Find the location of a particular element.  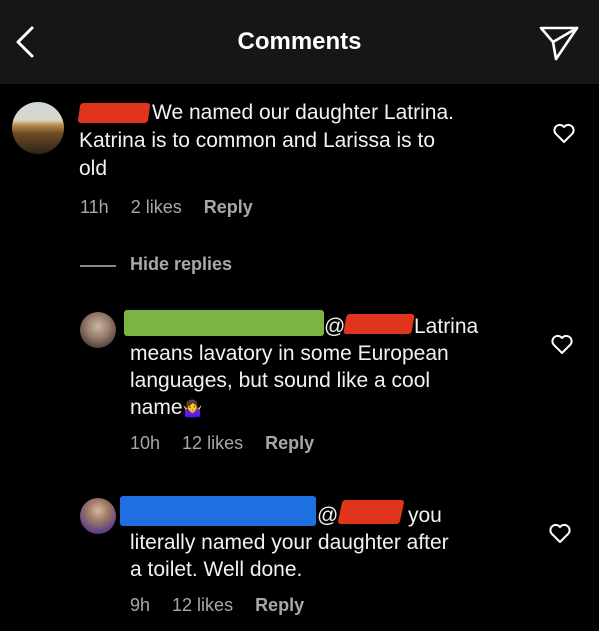

reply-text-line: languages, but sound like a cool is located at coordinates (280, 380).